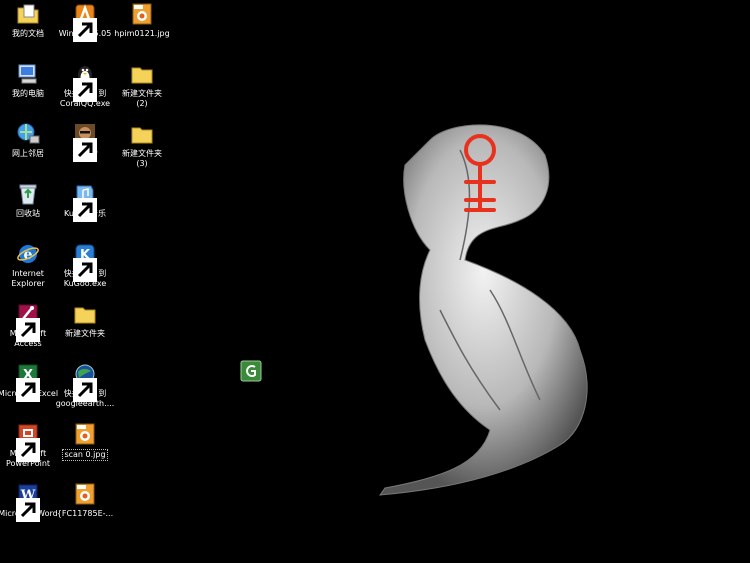 This screenshot has height=563, width=750. I want to click on qq-penguin-icon, so click(85, 82).